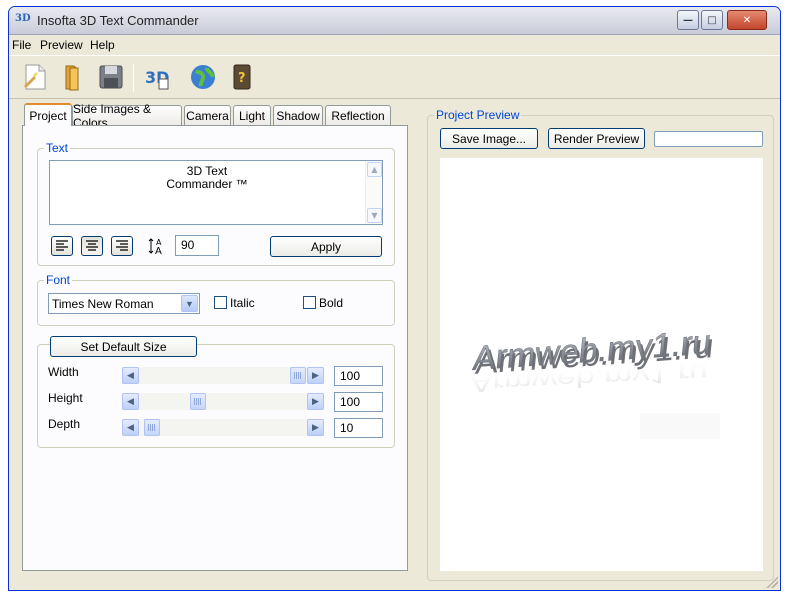  I want to click on project-preview-label: Project Preview, so click(478, 115).